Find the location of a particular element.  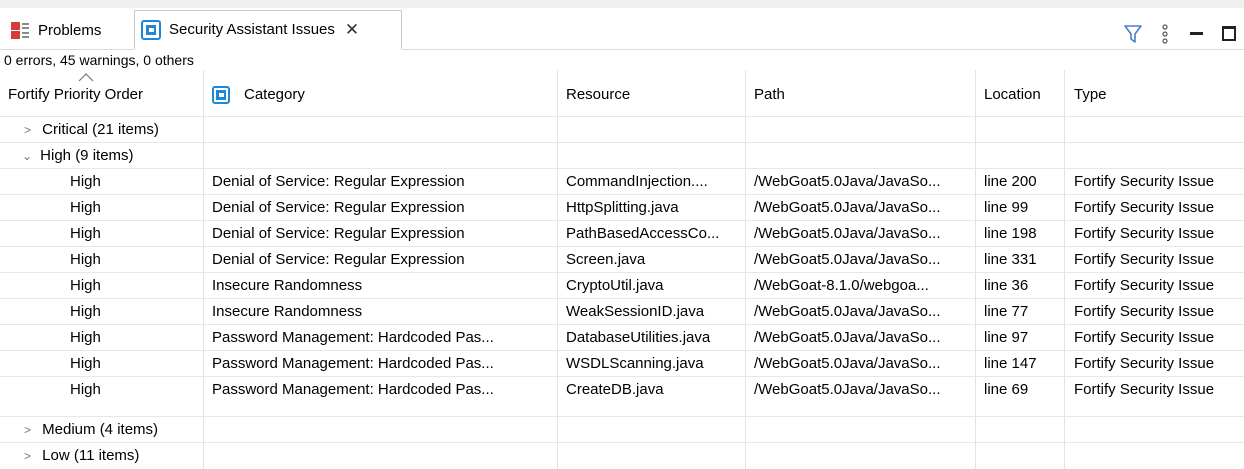

group-label: Medium (4 items) is located at coordinates (100, 429).